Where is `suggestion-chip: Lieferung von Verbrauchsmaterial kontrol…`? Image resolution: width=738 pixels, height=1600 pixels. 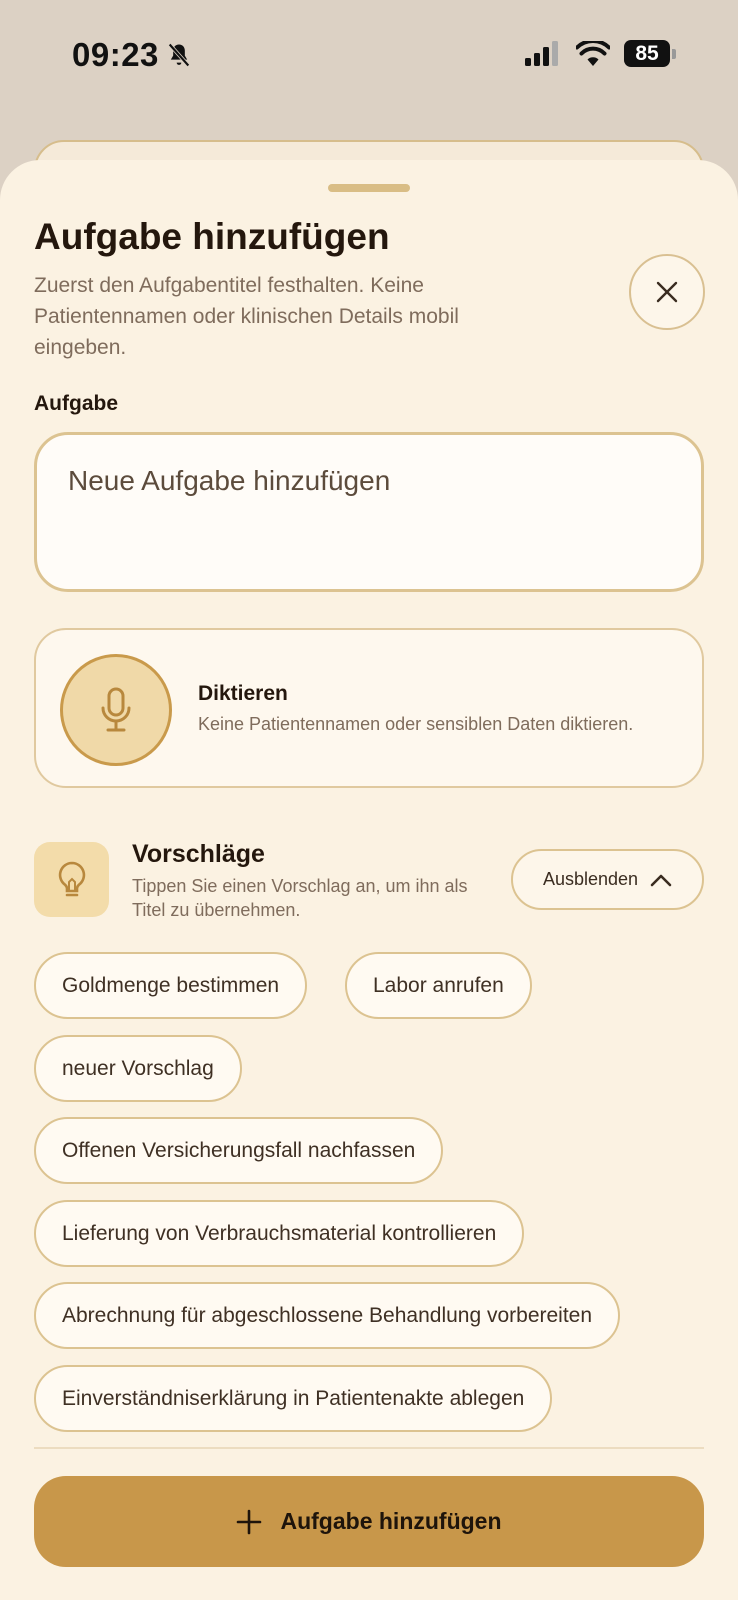 suggestion-chip: Lieferung von Verbrauchsmaterial kontrol… is located at coordinates (279, 1233).